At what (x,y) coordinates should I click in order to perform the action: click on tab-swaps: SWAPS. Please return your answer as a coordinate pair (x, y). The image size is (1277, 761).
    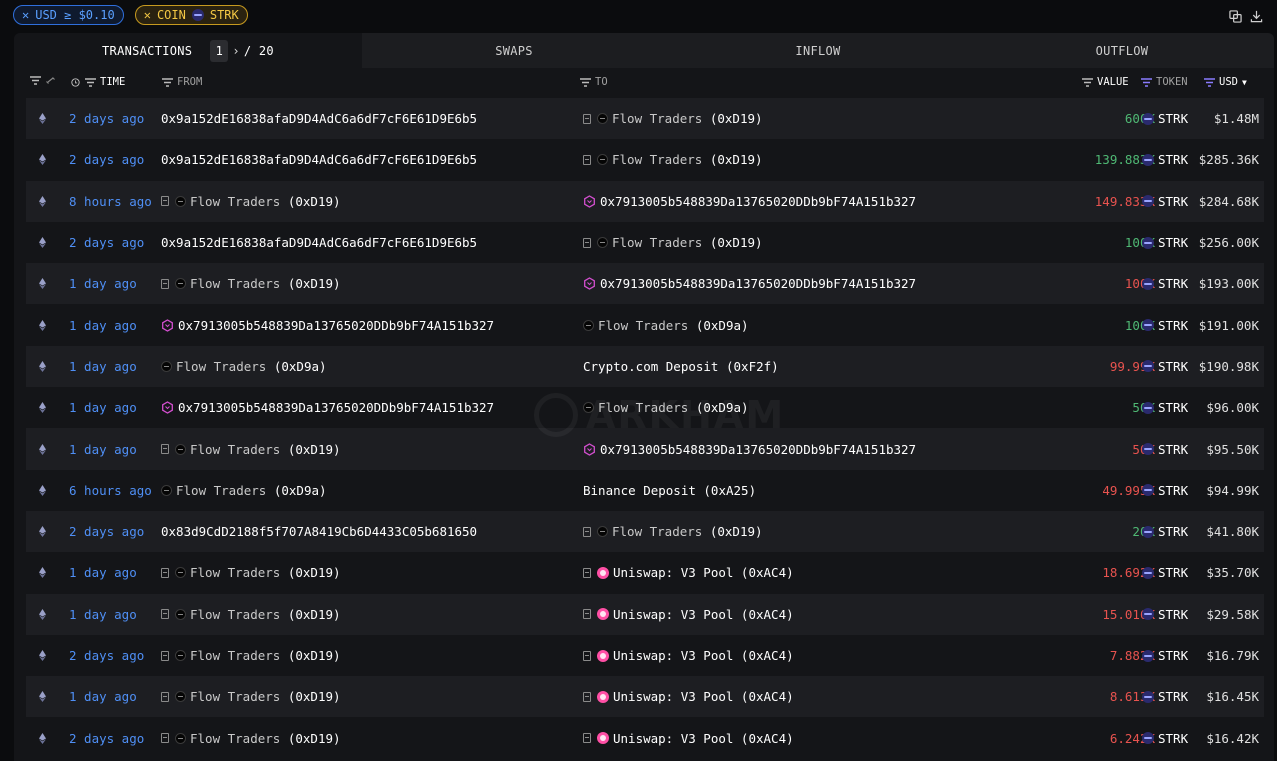
    Looking at the image, I should click on (514, 50).